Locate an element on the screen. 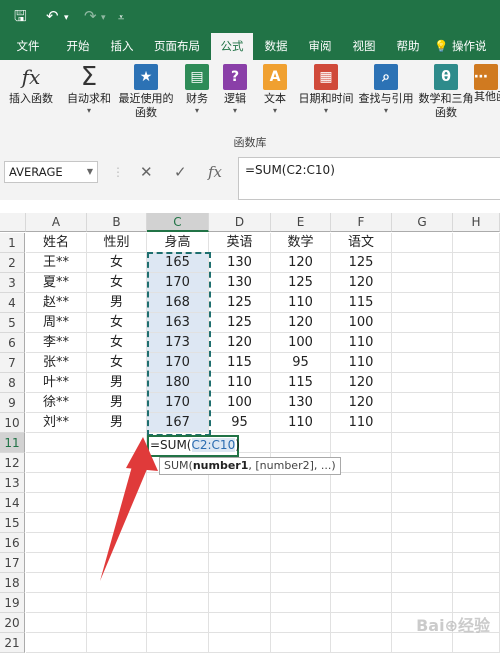 The image size is (500, 653). cell-f21 is located at coordinates (361, 643).